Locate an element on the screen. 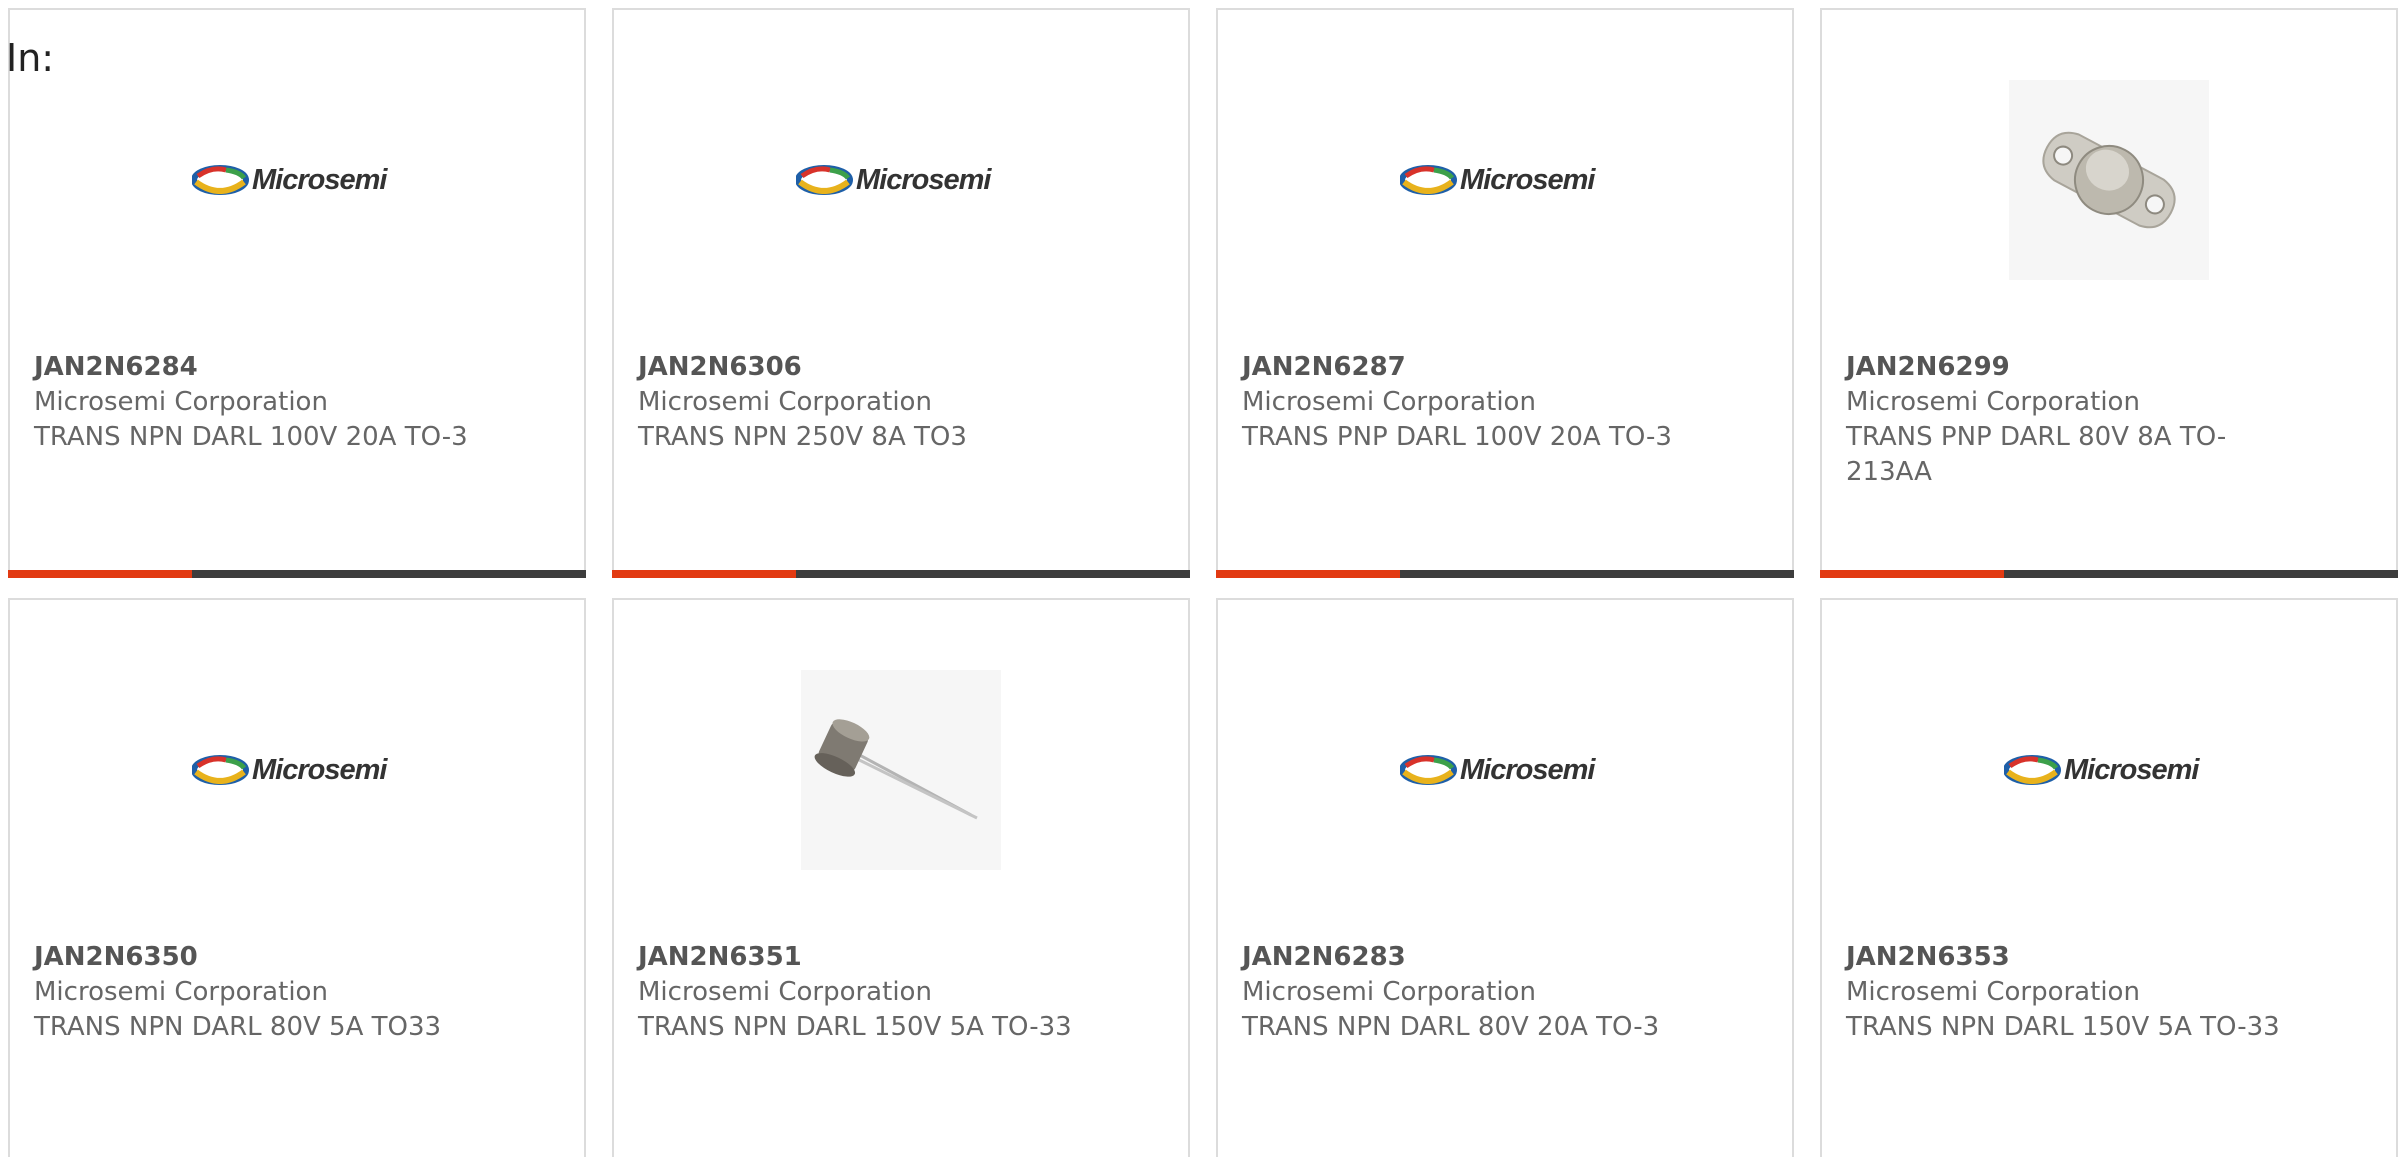 This screenshot has width=2400, height=1157. product-description: TRANS NPN DARL 80V 20A TO-3 is located at coordinates (1451, 1027).